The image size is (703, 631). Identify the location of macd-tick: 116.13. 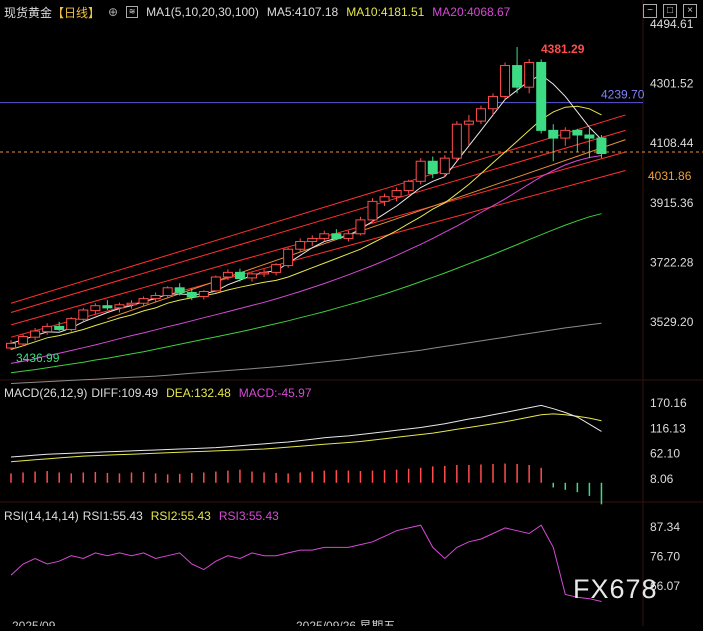
(668, 428).